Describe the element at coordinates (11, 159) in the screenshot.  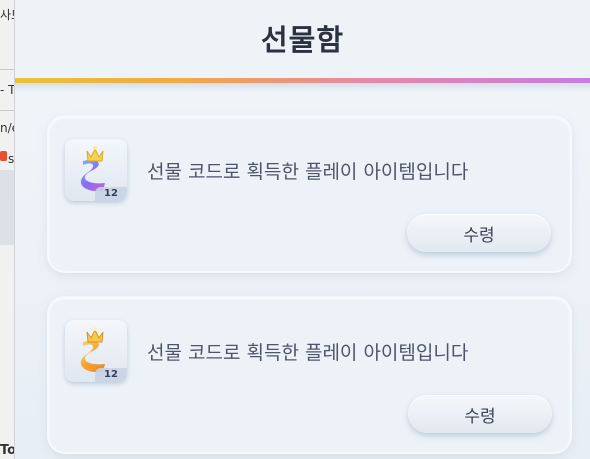
I see `background-text-fragment: s` at that location.